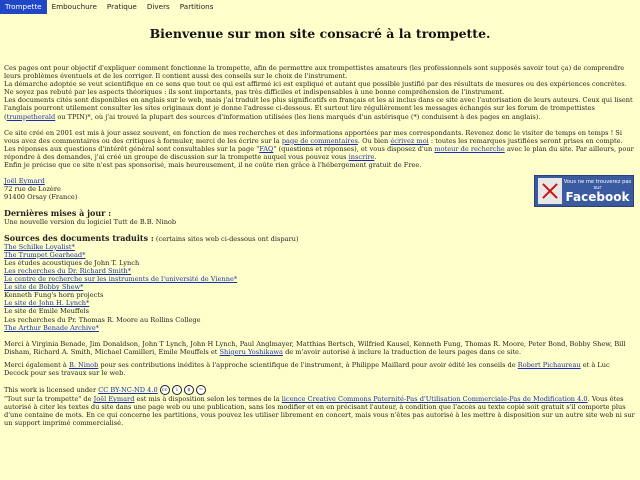  What do you see at coordinates (54, 295) in the screenshot?
I see `source-item: Kenneth Fung's horn projects` at bounding box center [54, 295].